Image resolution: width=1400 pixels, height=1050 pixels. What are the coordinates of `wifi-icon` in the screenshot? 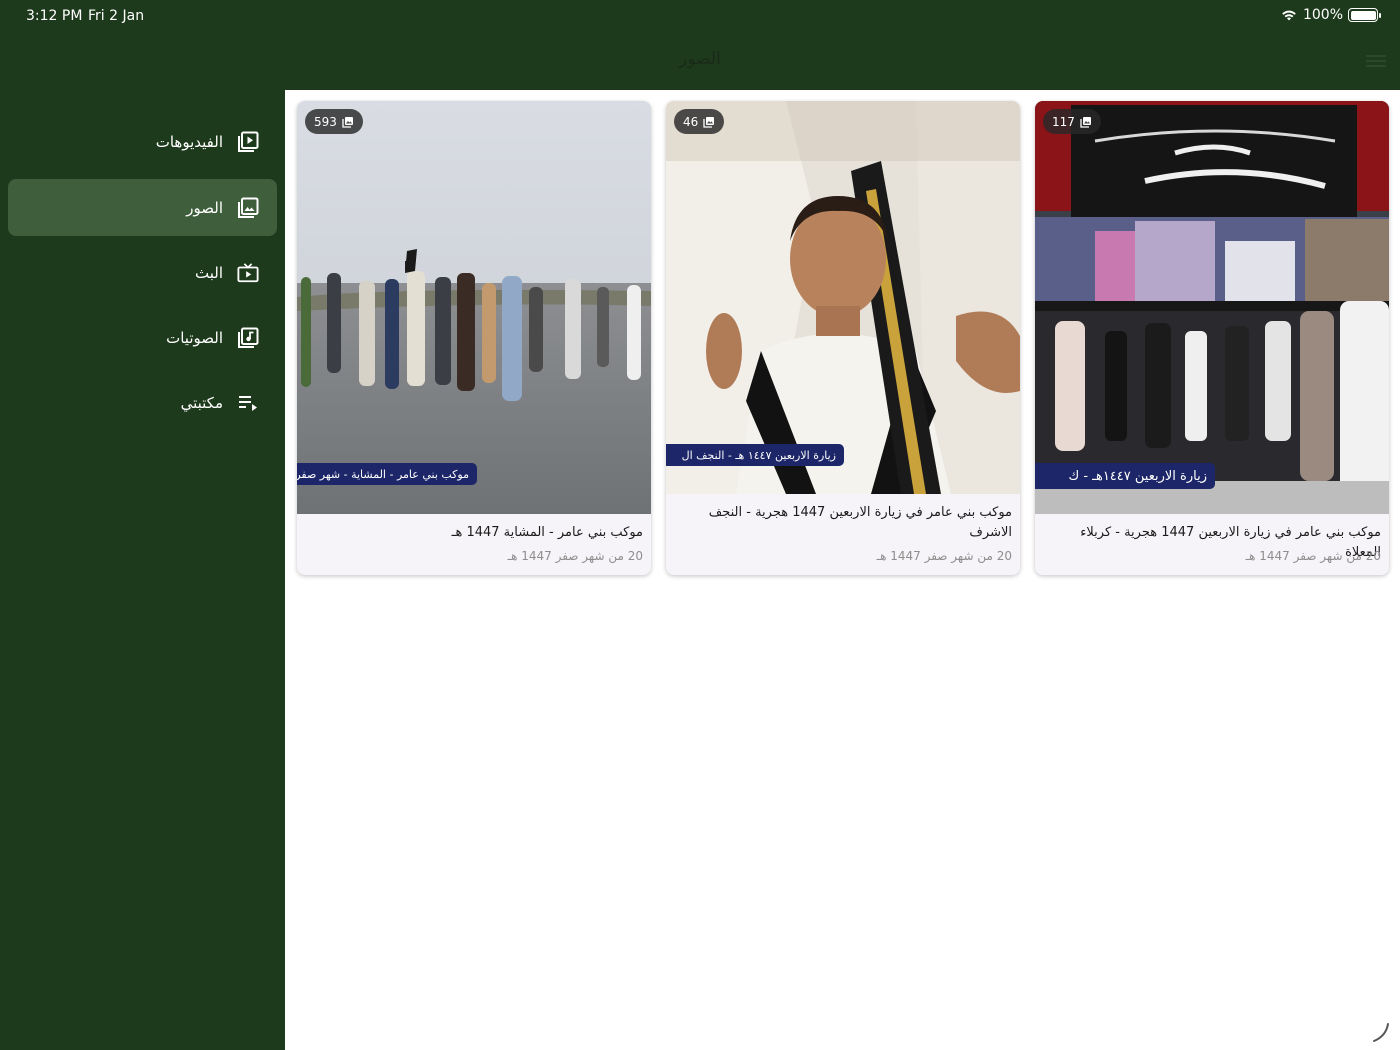 It's located at (1289, 15).